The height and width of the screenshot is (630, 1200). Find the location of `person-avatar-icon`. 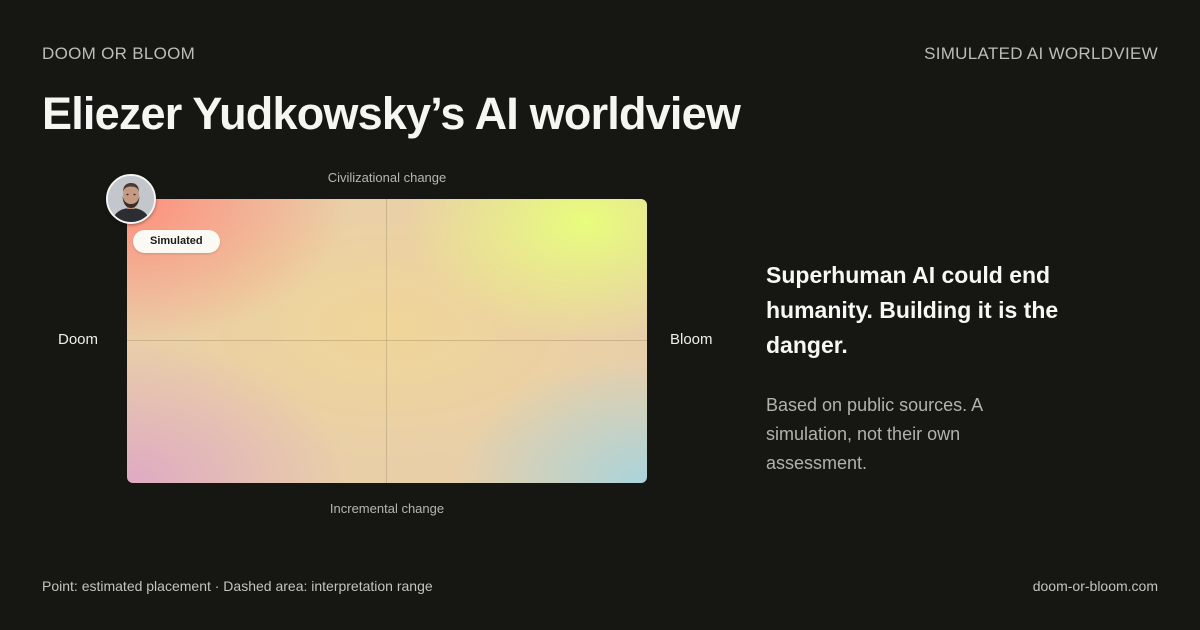

person-avatar-icon is located at coordinates (131, 199).